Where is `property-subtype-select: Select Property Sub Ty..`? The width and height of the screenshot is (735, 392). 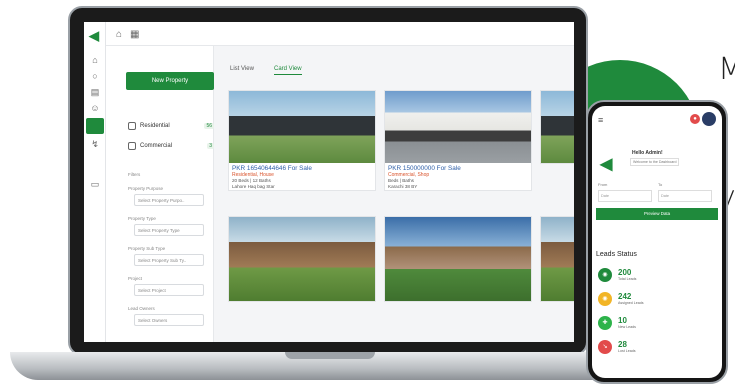
property-subtype-select: Select Property Sub Ty.. is located at coordinates (169, 260).